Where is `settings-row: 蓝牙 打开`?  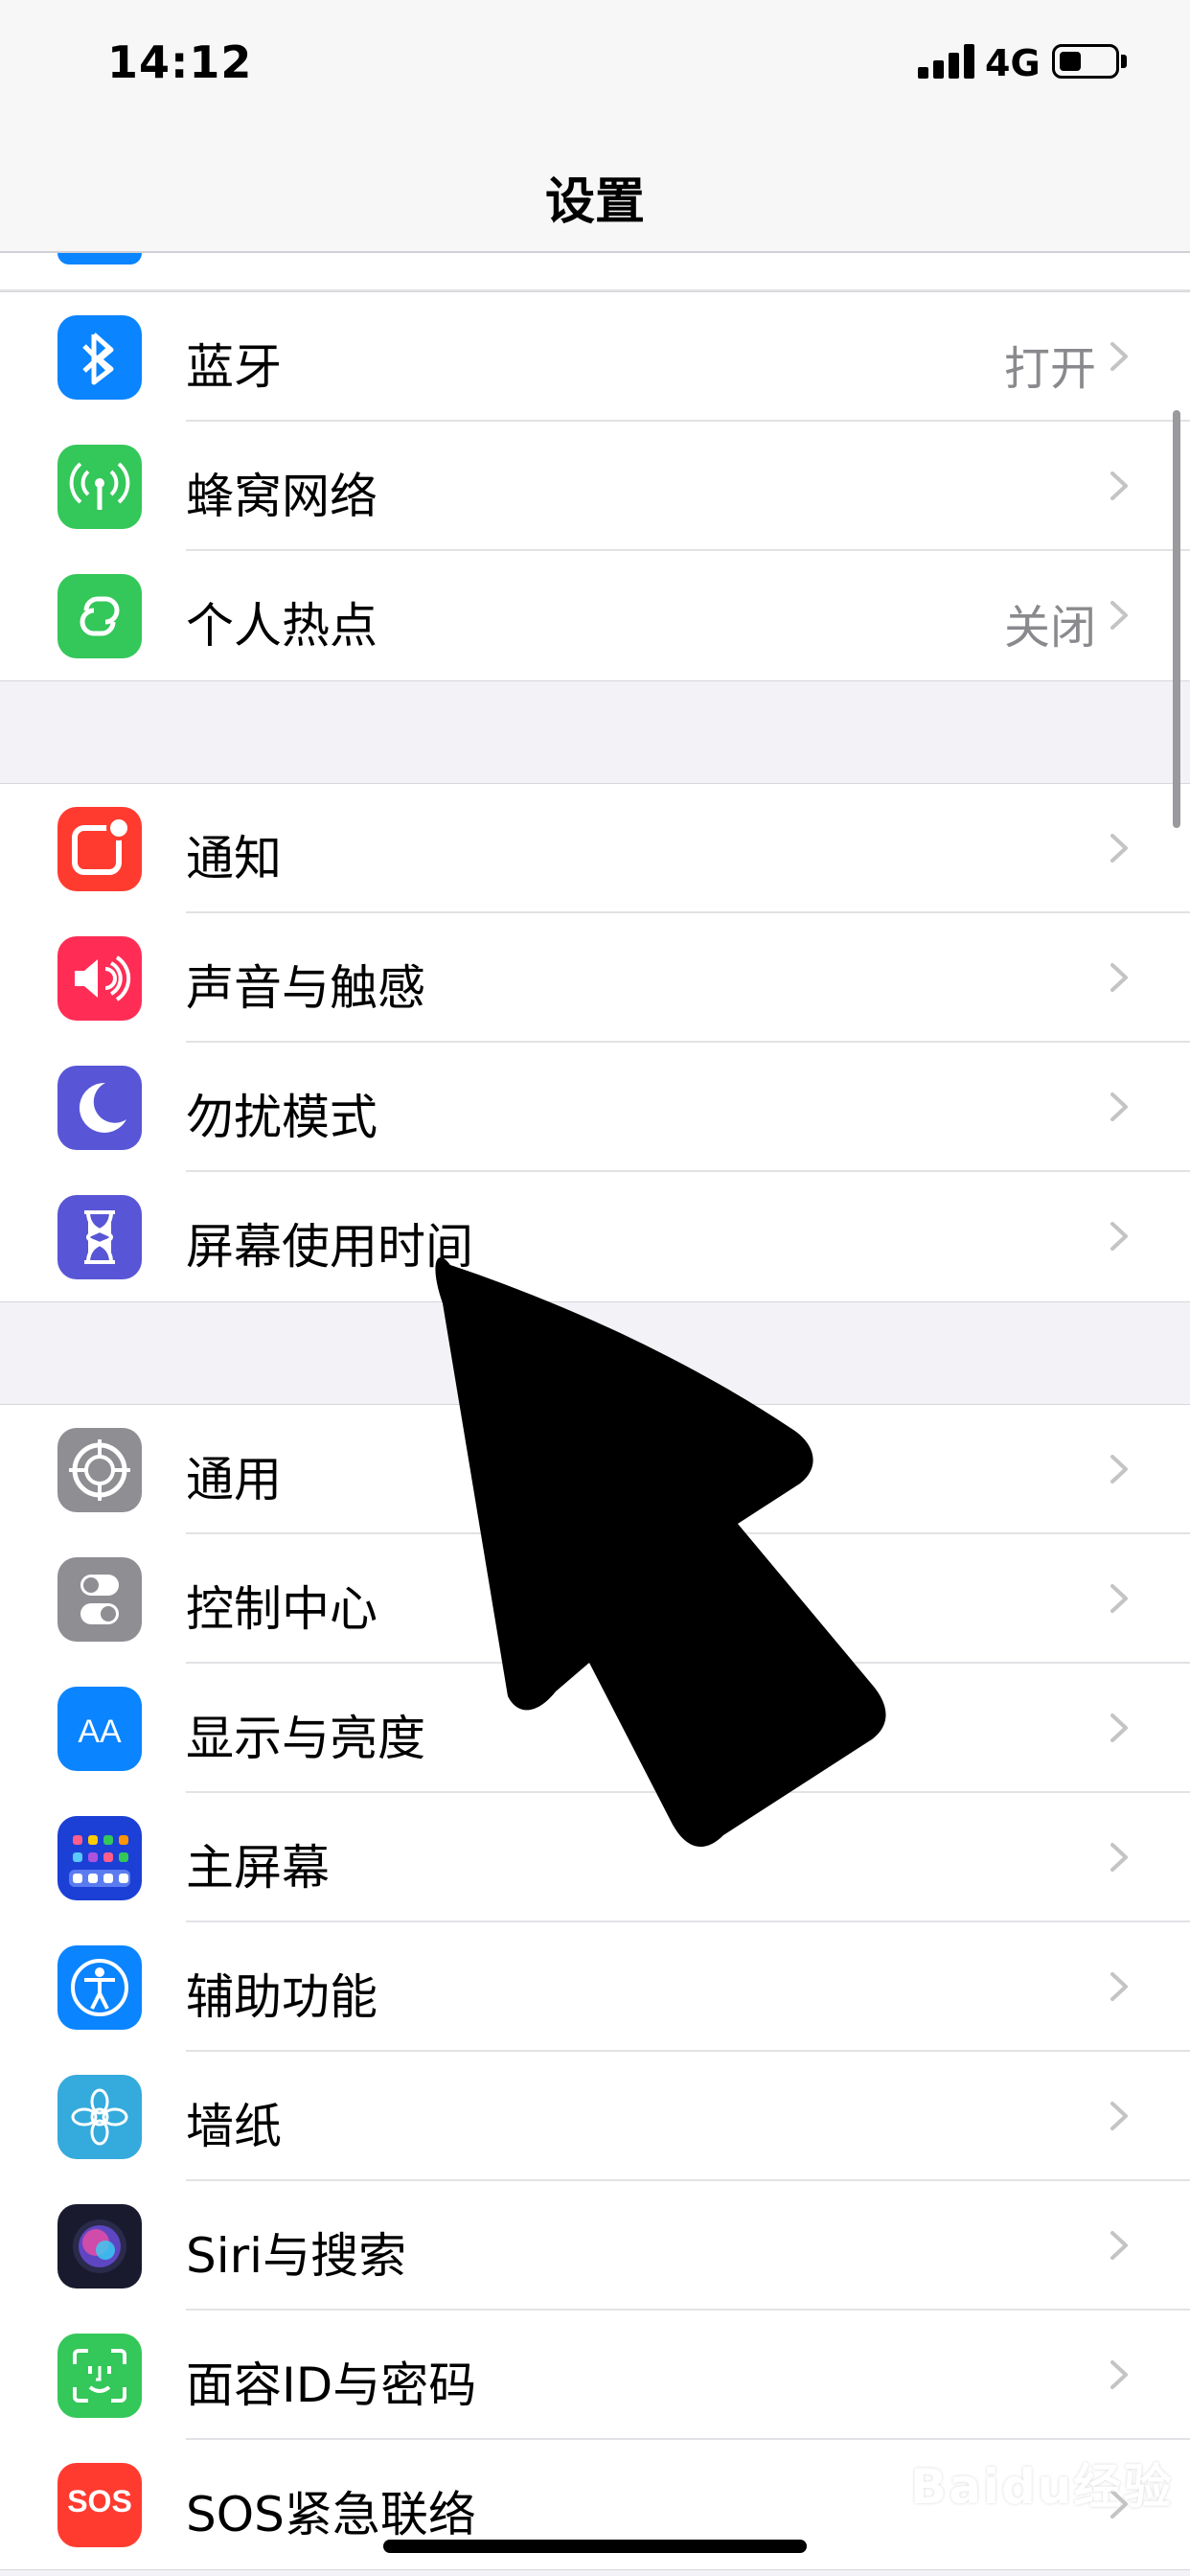
settings-row: 蓝牙 打开 is located at coordinates (595, 357).